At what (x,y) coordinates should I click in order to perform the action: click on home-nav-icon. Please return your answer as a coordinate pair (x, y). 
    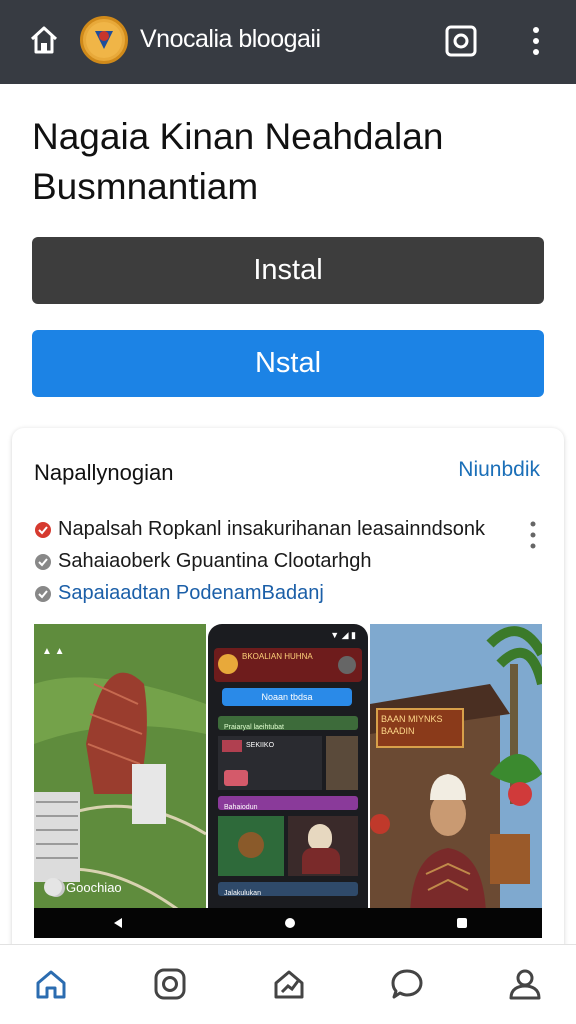
    Looking at the image, I should click on (51, 984).